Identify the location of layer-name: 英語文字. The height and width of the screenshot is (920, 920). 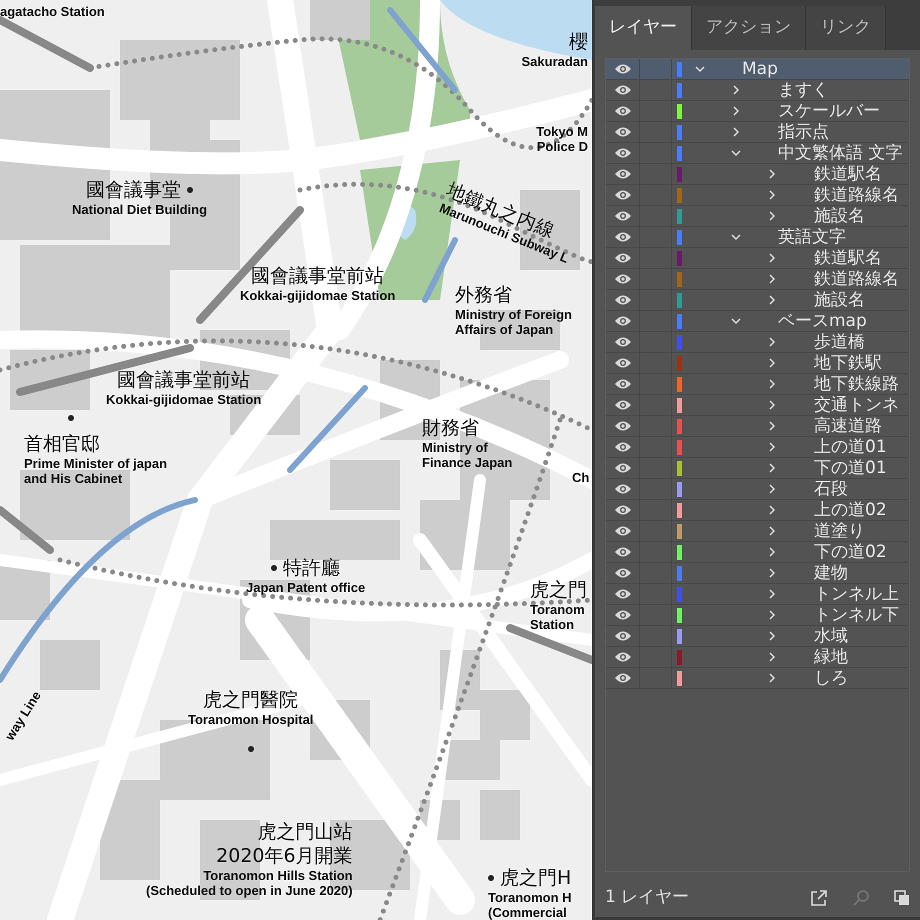
(812, 237).